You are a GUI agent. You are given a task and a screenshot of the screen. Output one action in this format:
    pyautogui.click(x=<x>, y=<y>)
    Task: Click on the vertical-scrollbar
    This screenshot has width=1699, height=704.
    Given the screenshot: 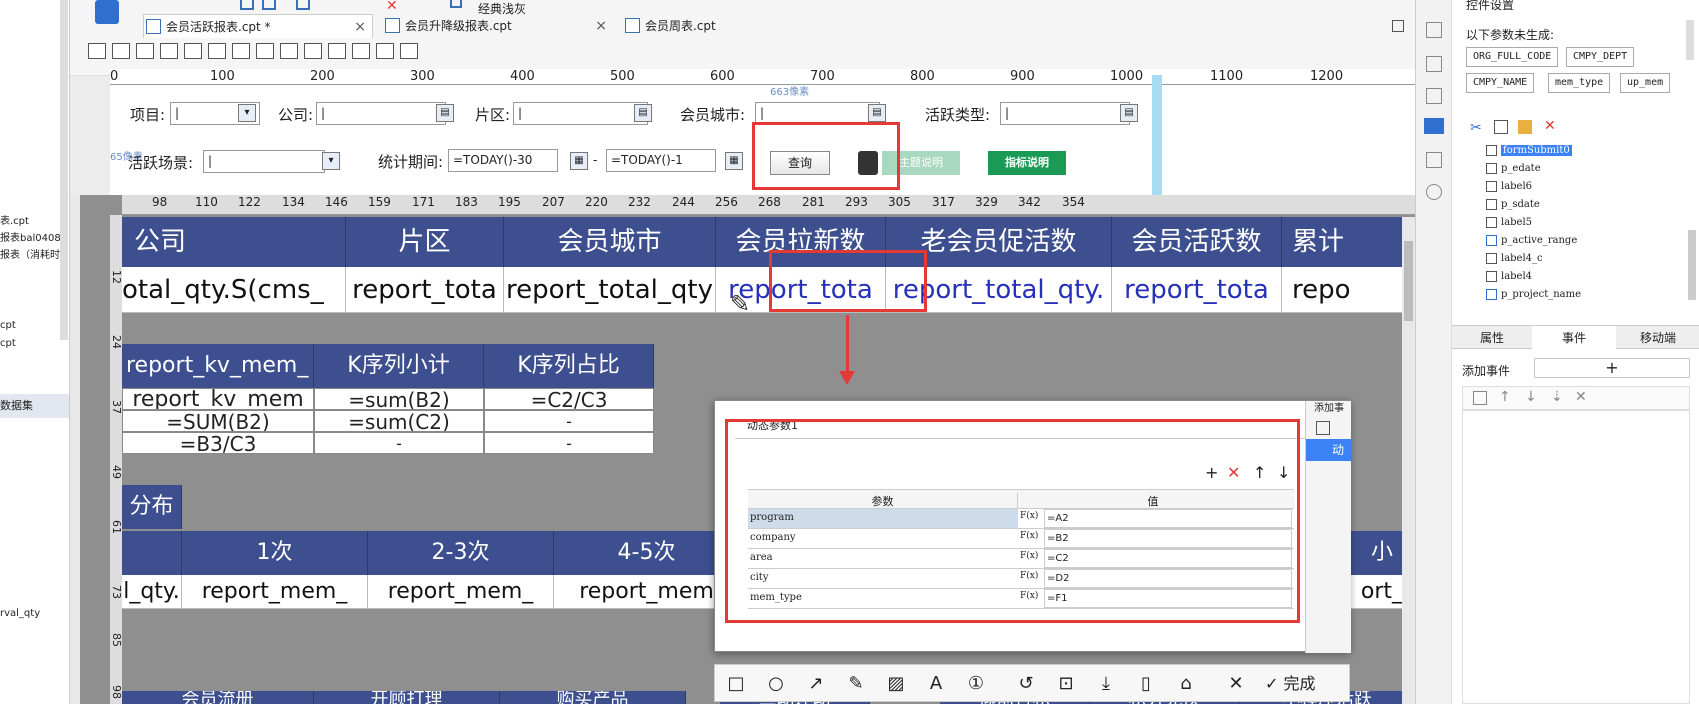 What is the action you would take?
    pyautogui.click(x=1408, y=460)
    